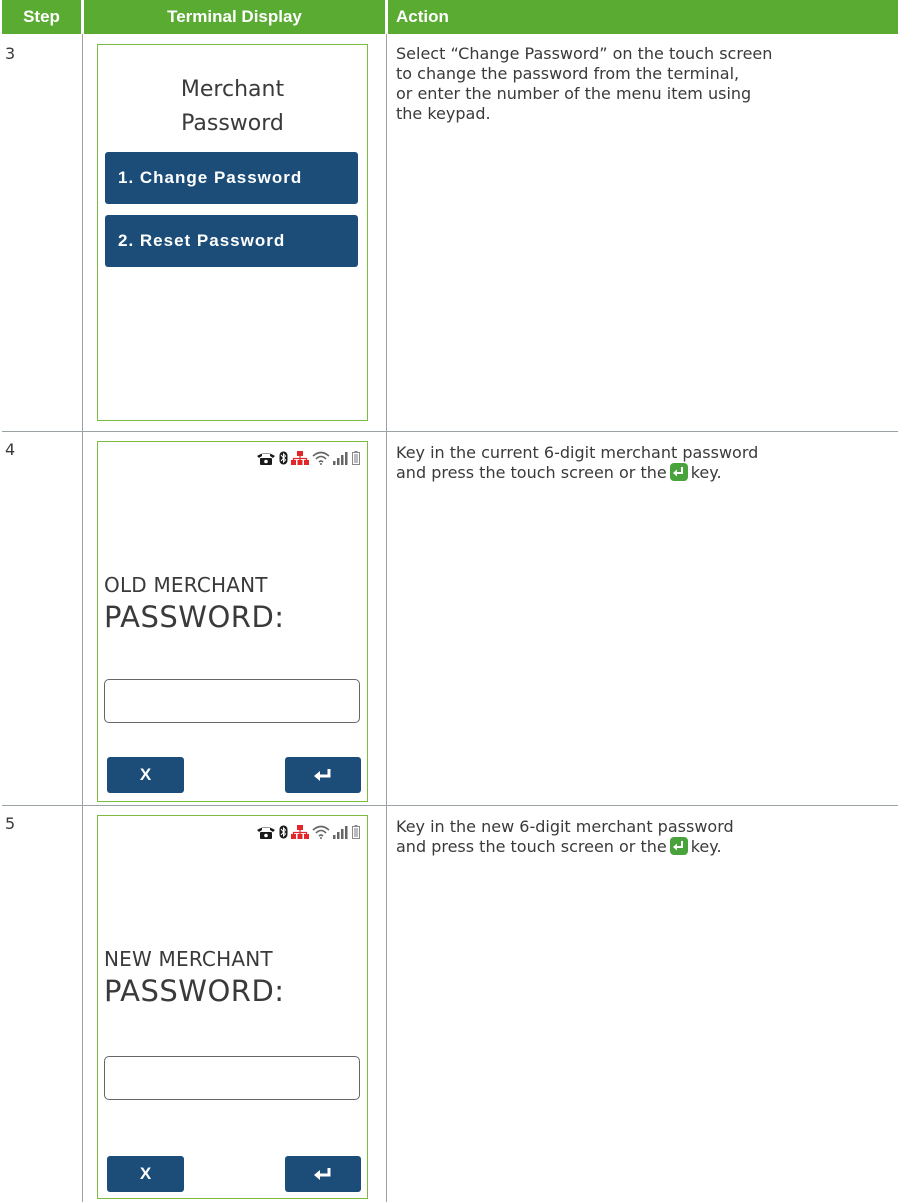  Describe the element at coordinates (386, 618) in the screenshot. I see `table-border-mid` at that location.